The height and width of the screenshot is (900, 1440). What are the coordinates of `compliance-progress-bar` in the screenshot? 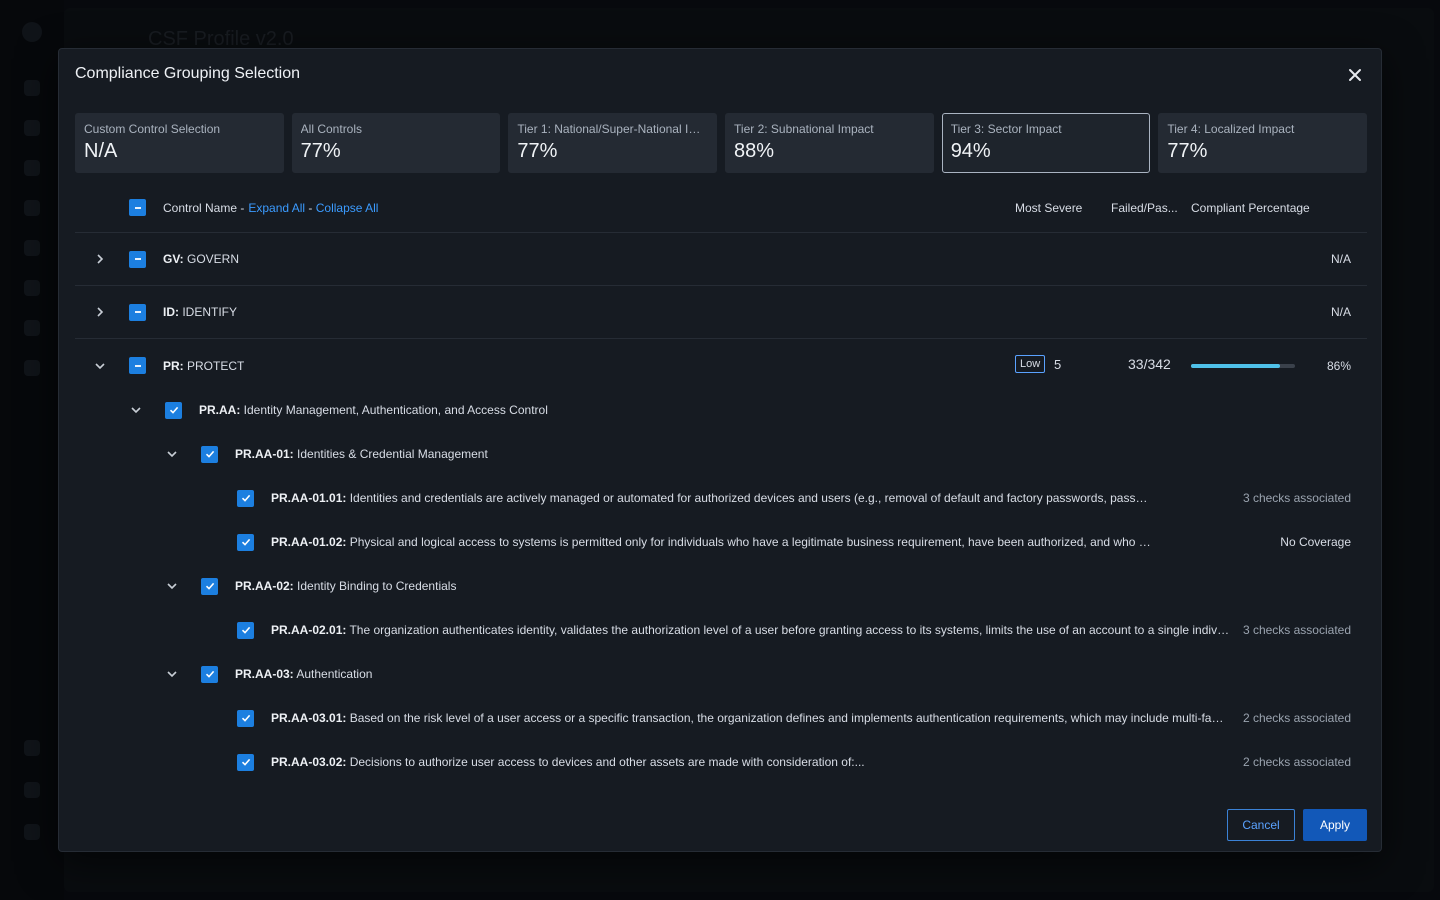 It's located at (1243, 366).